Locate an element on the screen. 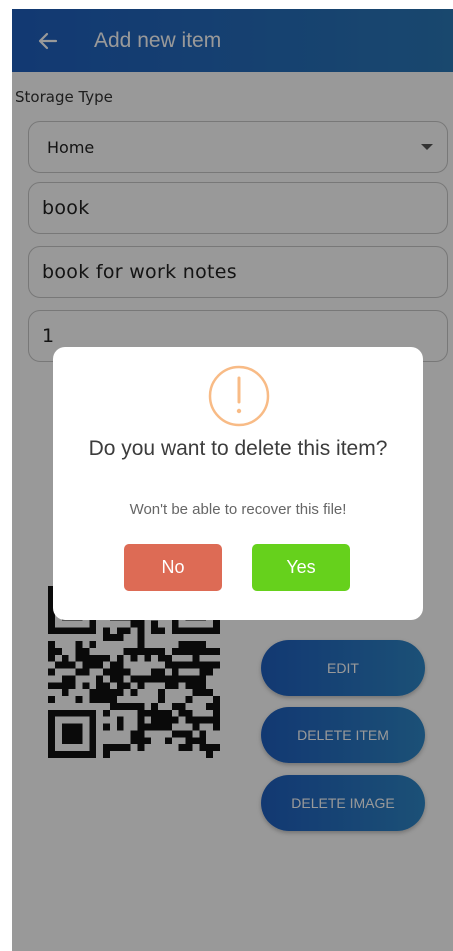 Image resolution: width=453 pixels, height=951 pixels. dialog-title: Do you want to delete this item? is located at coordinates (238, 448).